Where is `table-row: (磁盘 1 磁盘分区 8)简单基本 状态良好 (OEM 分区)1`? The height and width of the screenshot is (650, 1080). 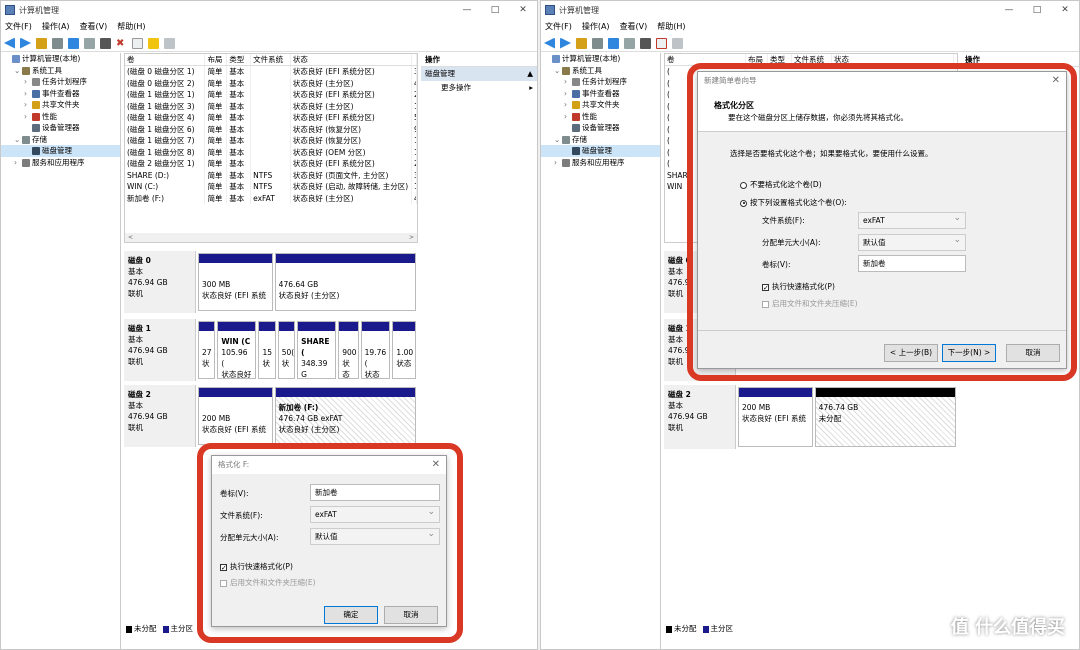 table-row: (磁盘 1 磁盘分区 8)简单基本 状态良好 (OEM 分区)1 is located at coordinates (271, 152).